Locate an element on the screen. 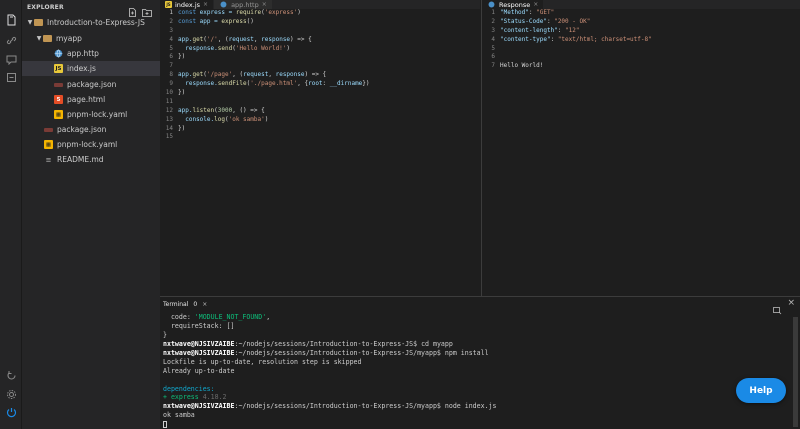 Image resolution: width=800 pixels, height=429 pixels. response-body: Hello World! is located at coordinates (522, 66).